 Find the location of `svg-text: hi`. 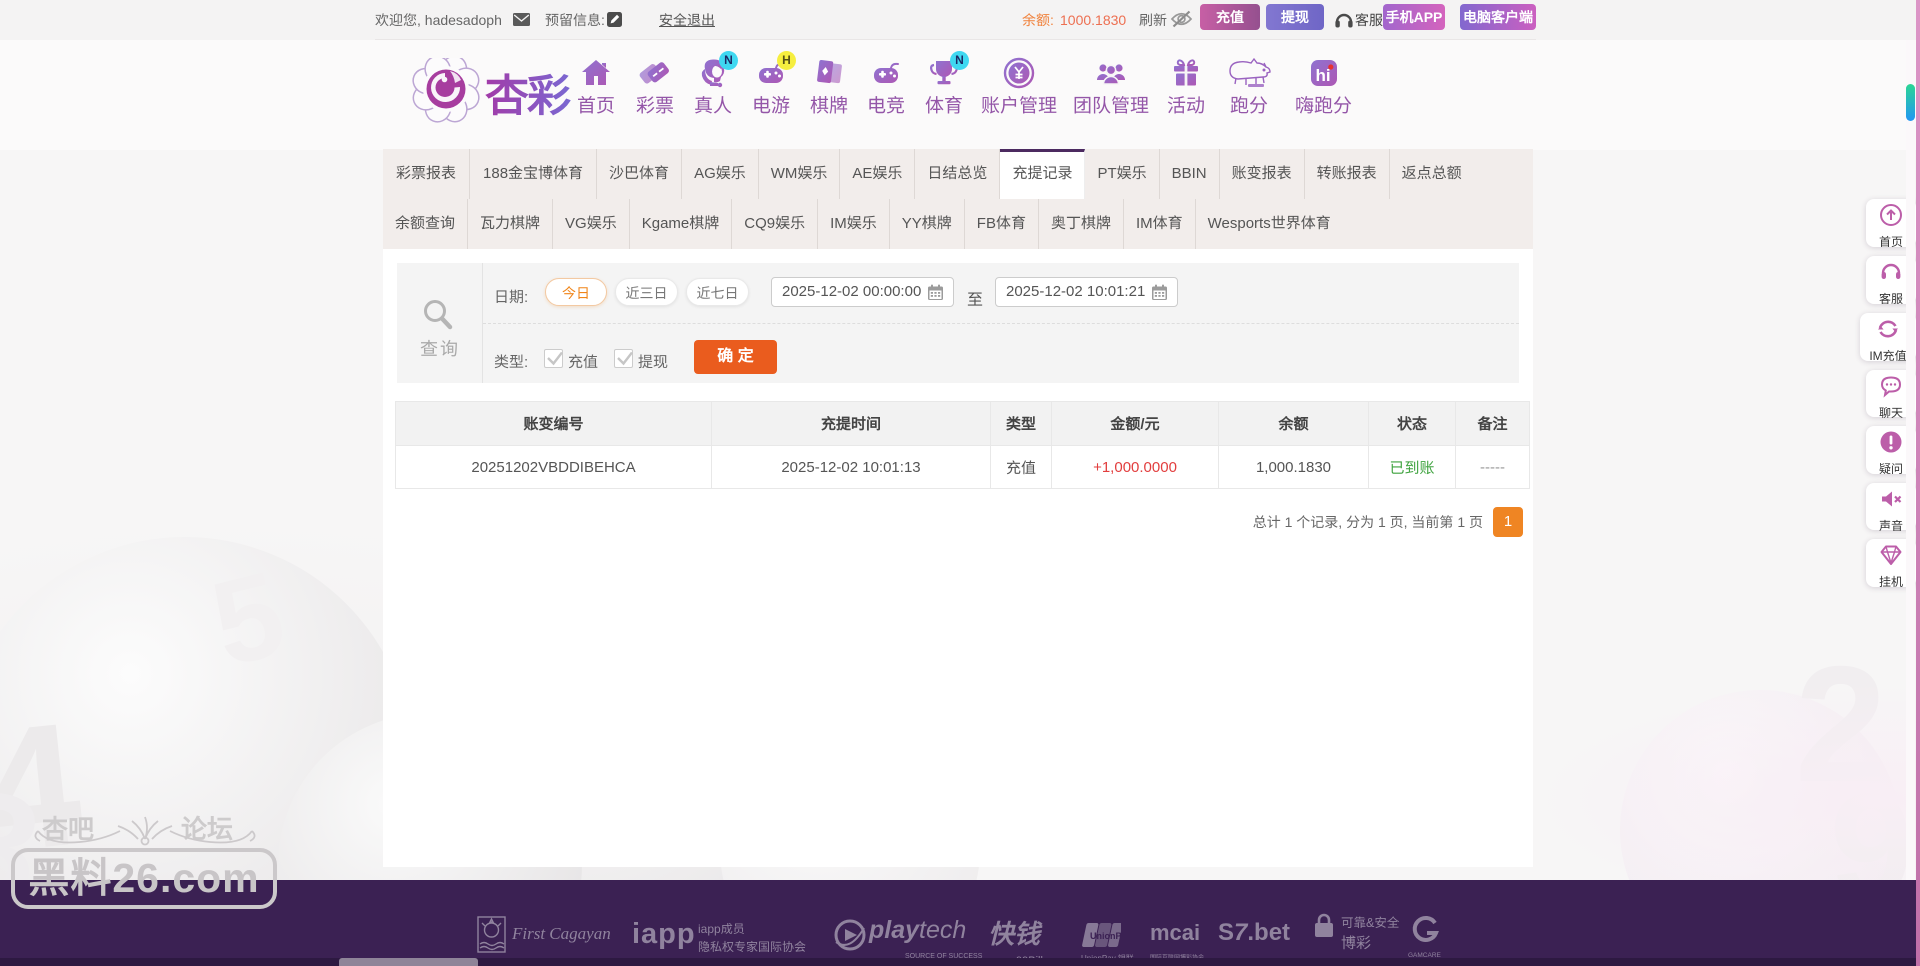

svg-text: hi is located at coordinates (1322, 75).